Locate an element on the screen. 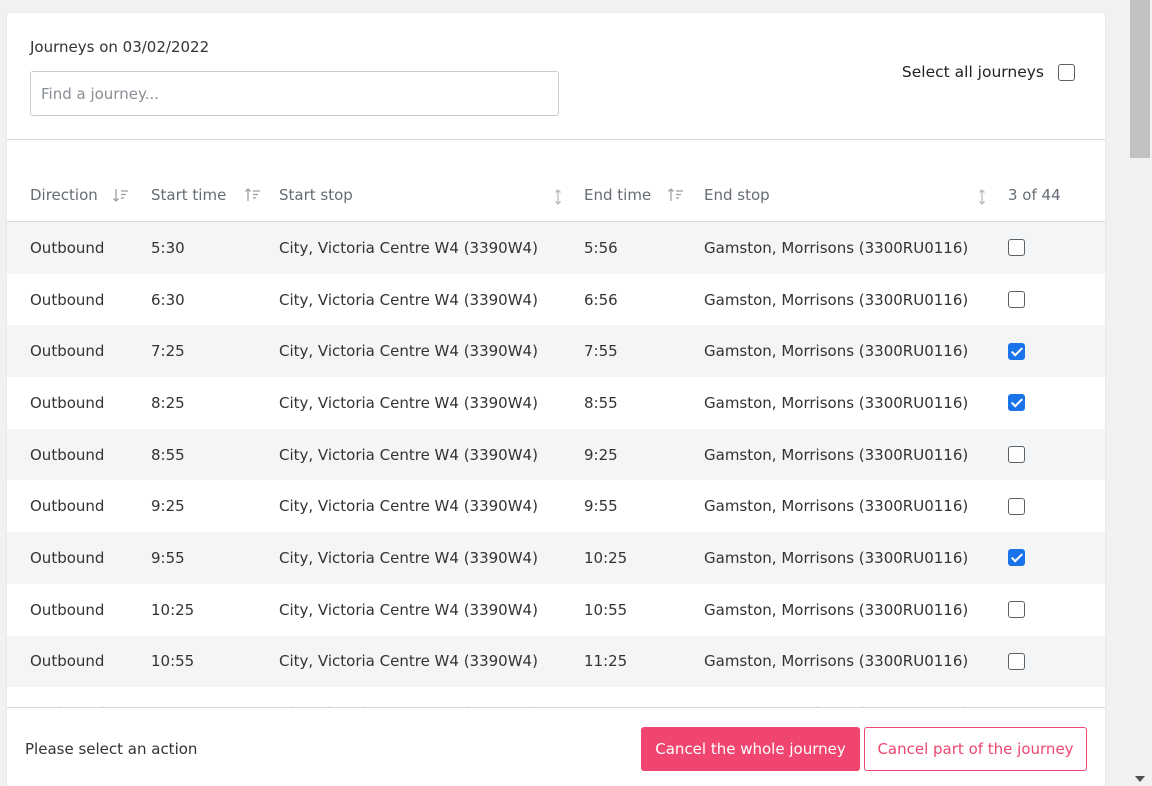 The width and height of the screenshot is (1152, 786). cell-start-time: 8:55 is located at coordinates (168, 454).